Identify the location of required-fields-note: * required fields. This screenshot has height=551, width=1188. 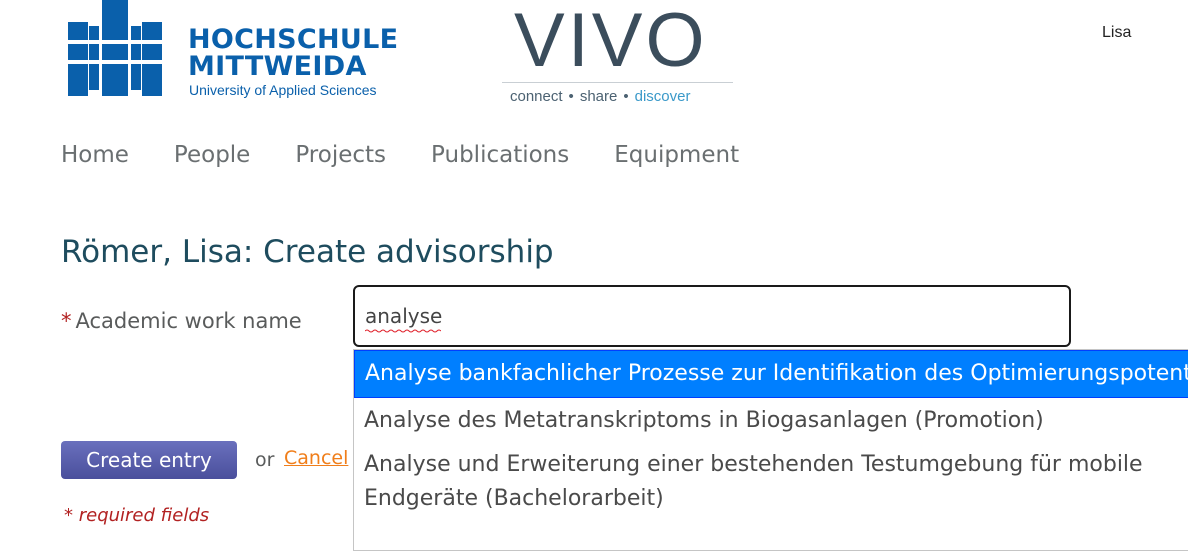
(137, 515).